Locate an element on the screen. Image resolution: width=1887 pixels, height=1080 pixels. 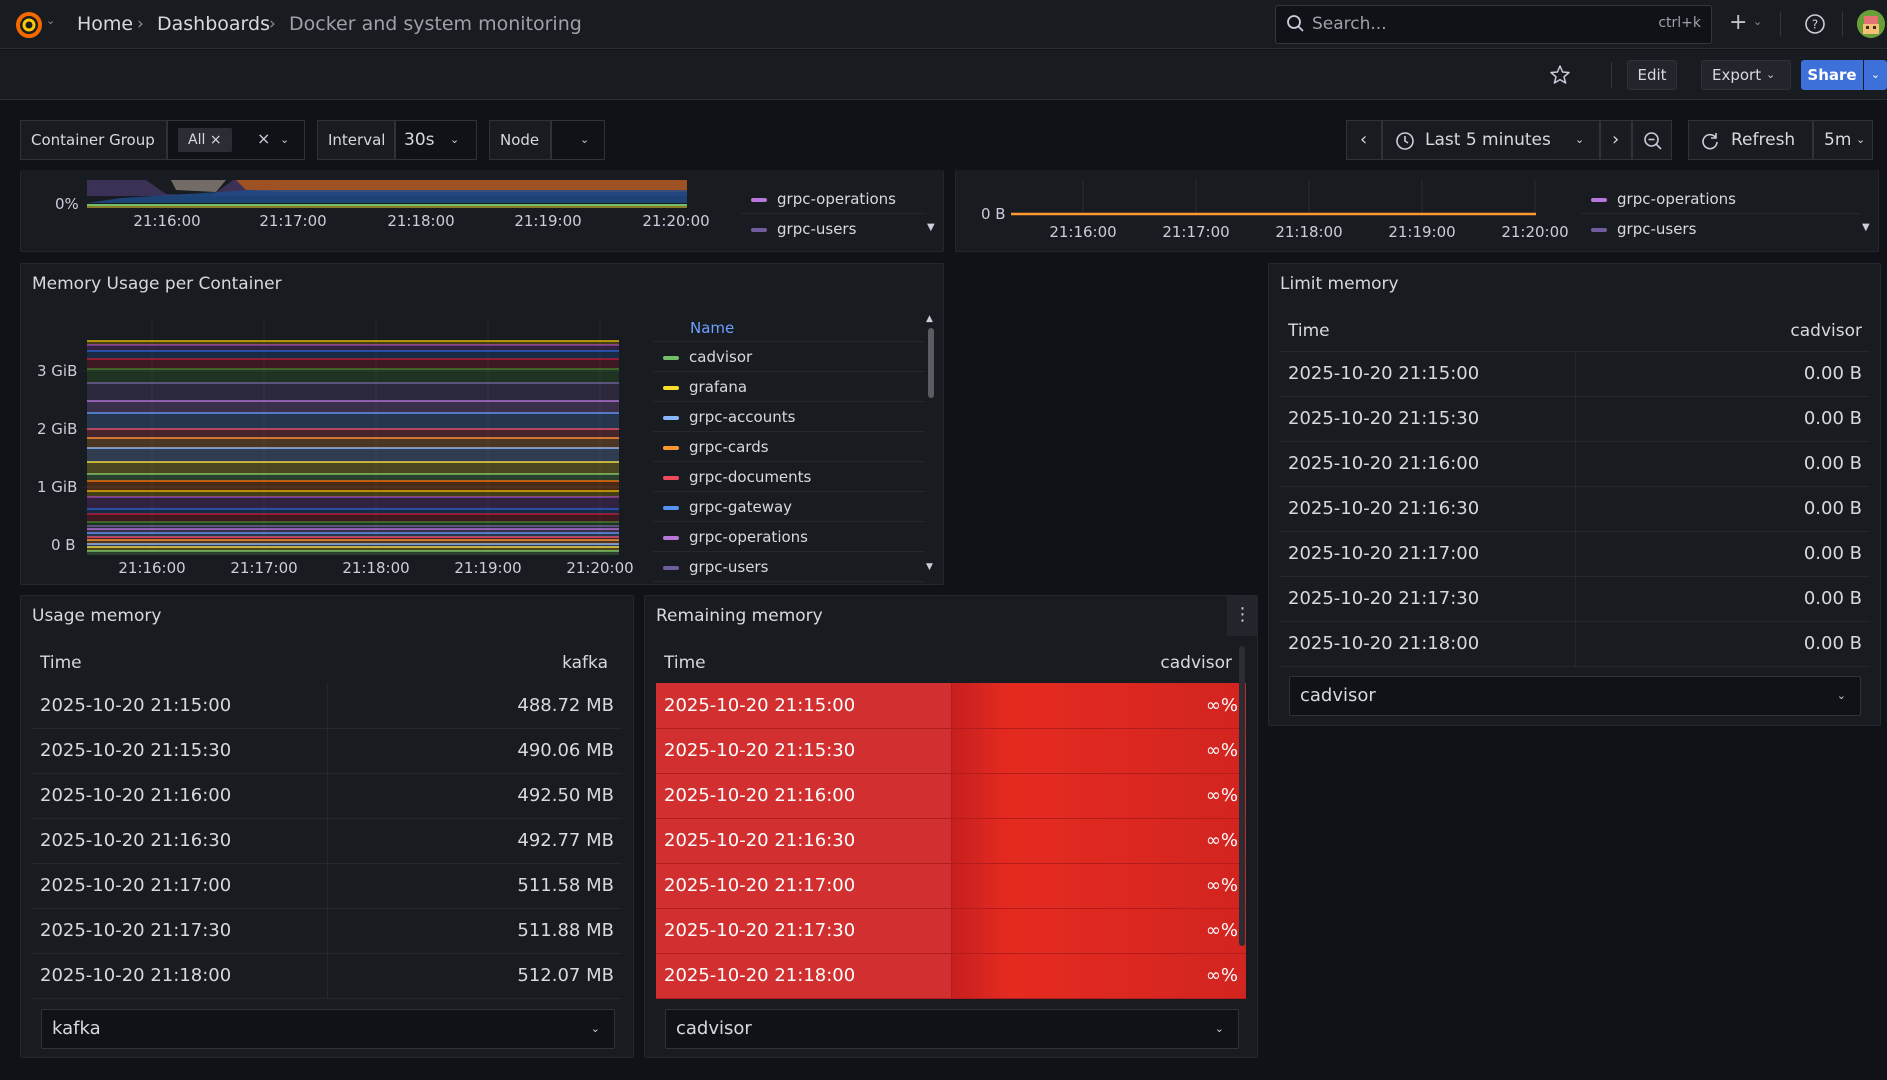
cell-value: 512.07 MB is located at coordinates (474, 976).